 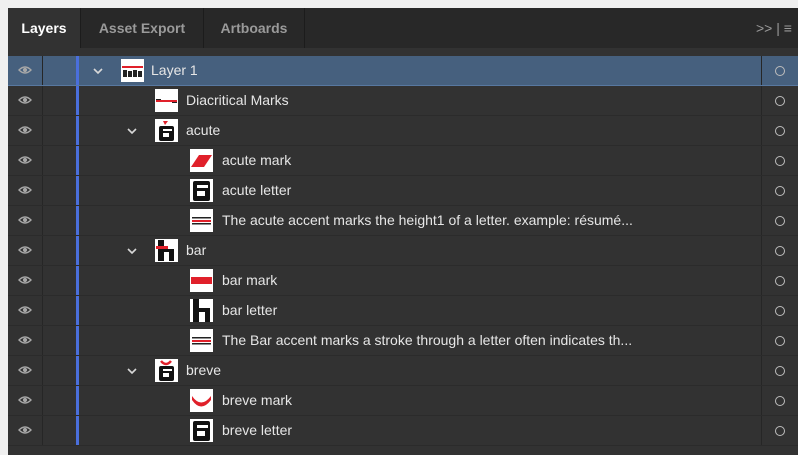 What do you see at coordinates (254, 28) in the screenshot?
I see `tab-artboards: Artboards` at bounding box center [254, 28].